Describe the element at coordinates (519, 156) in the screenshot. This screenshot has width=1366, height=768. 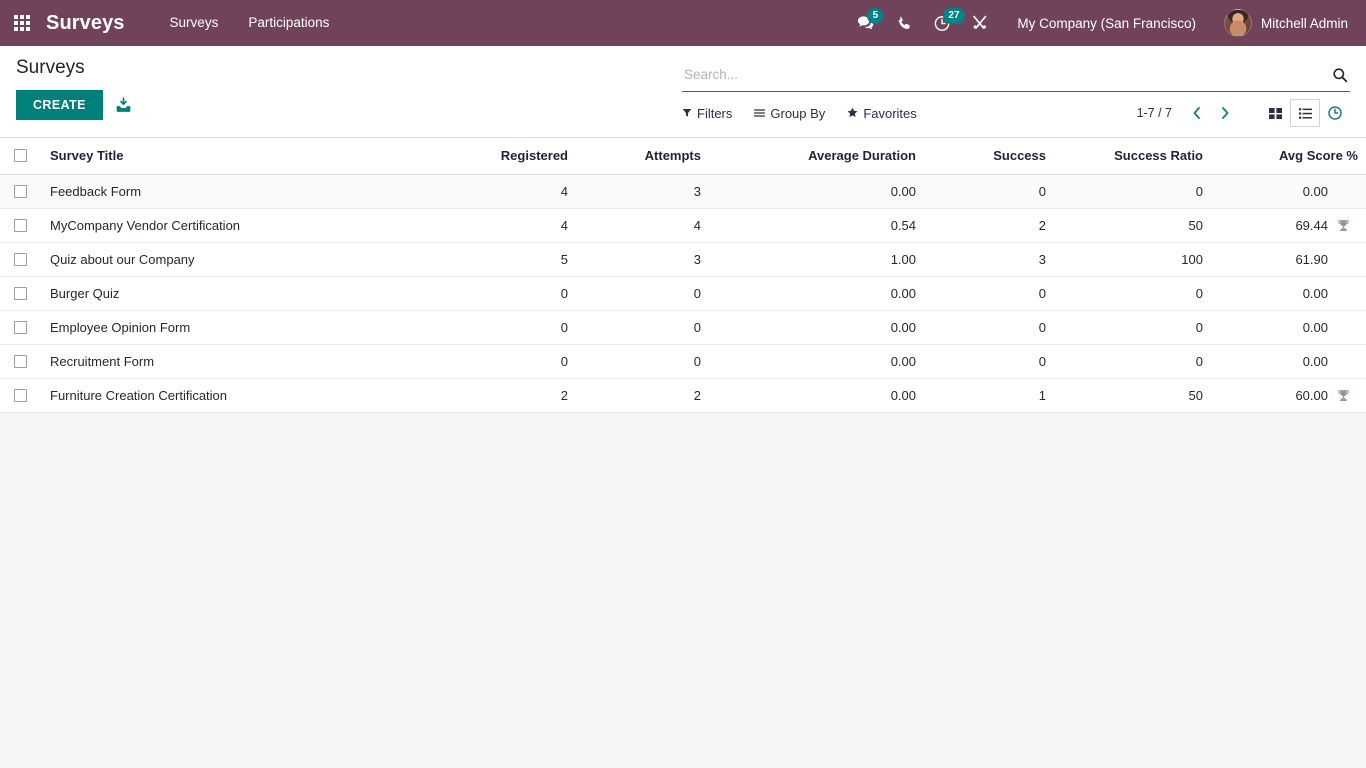
I see `column-header-registered: Registered` at that location.